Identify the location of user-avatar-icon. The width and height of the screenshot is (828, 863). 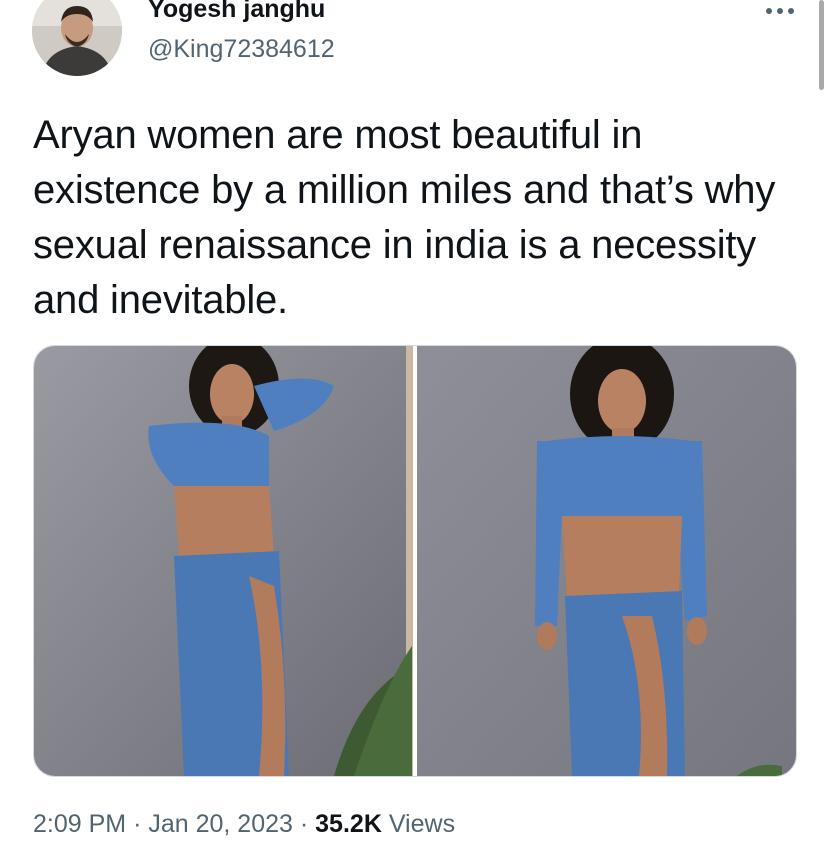
(77, 38).